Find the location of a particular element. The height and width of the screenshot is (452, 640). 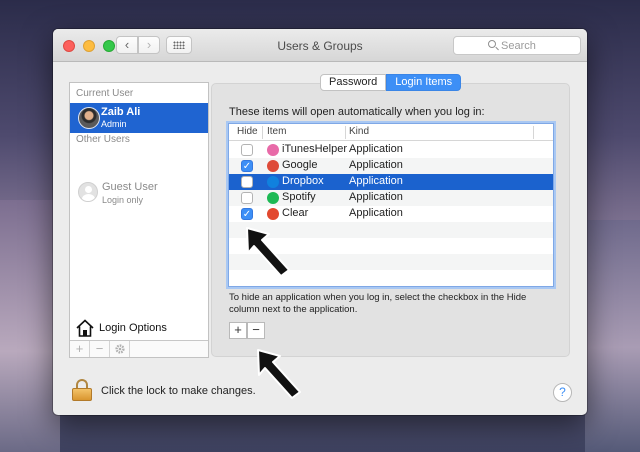

gear-icon is located at coordinates (119, 349).